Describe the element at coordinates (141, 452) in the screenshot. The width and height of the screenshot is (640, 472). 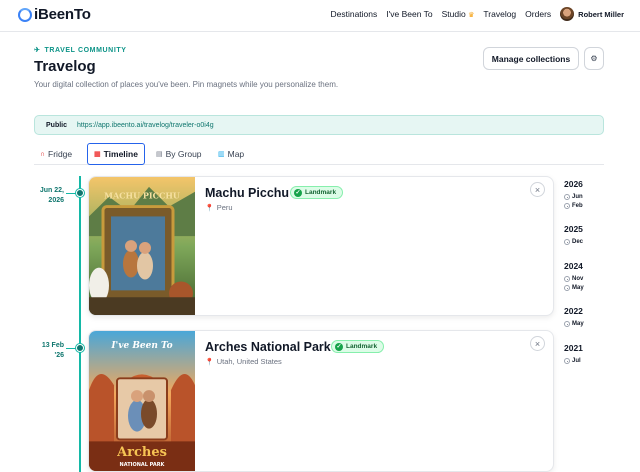
I see `magnet-image-caption: Arches` at that location.